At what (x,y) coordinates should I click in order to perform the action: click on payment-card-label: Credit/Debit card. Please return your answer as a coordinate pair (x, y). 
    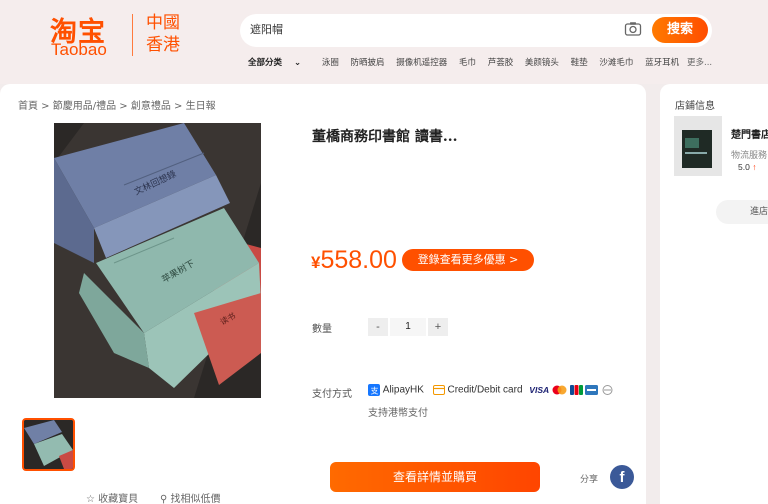
    Looking at the image, I should click on (485, 390).